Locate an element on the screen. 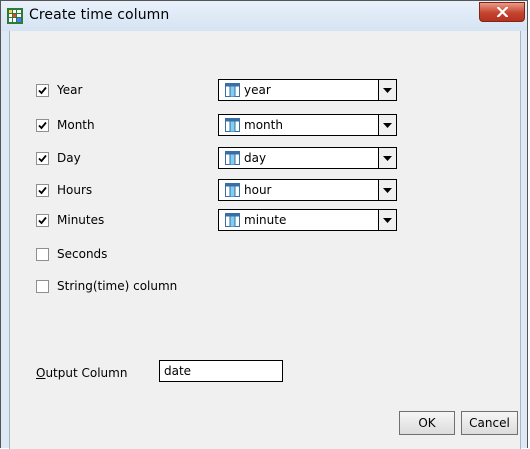  seconds-checkbox-row: Seconds is located at coordinates (71, 254).